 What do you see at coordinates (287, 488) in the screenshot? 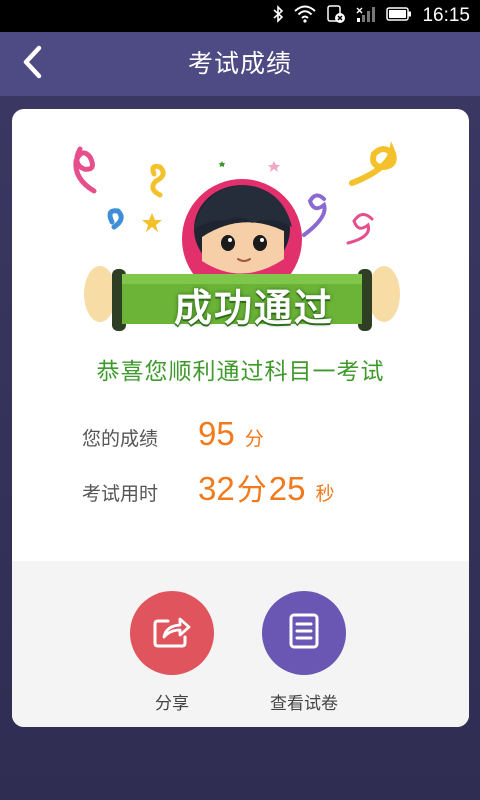
I see `time-seconds: 25` at bounding box center [287, 488].